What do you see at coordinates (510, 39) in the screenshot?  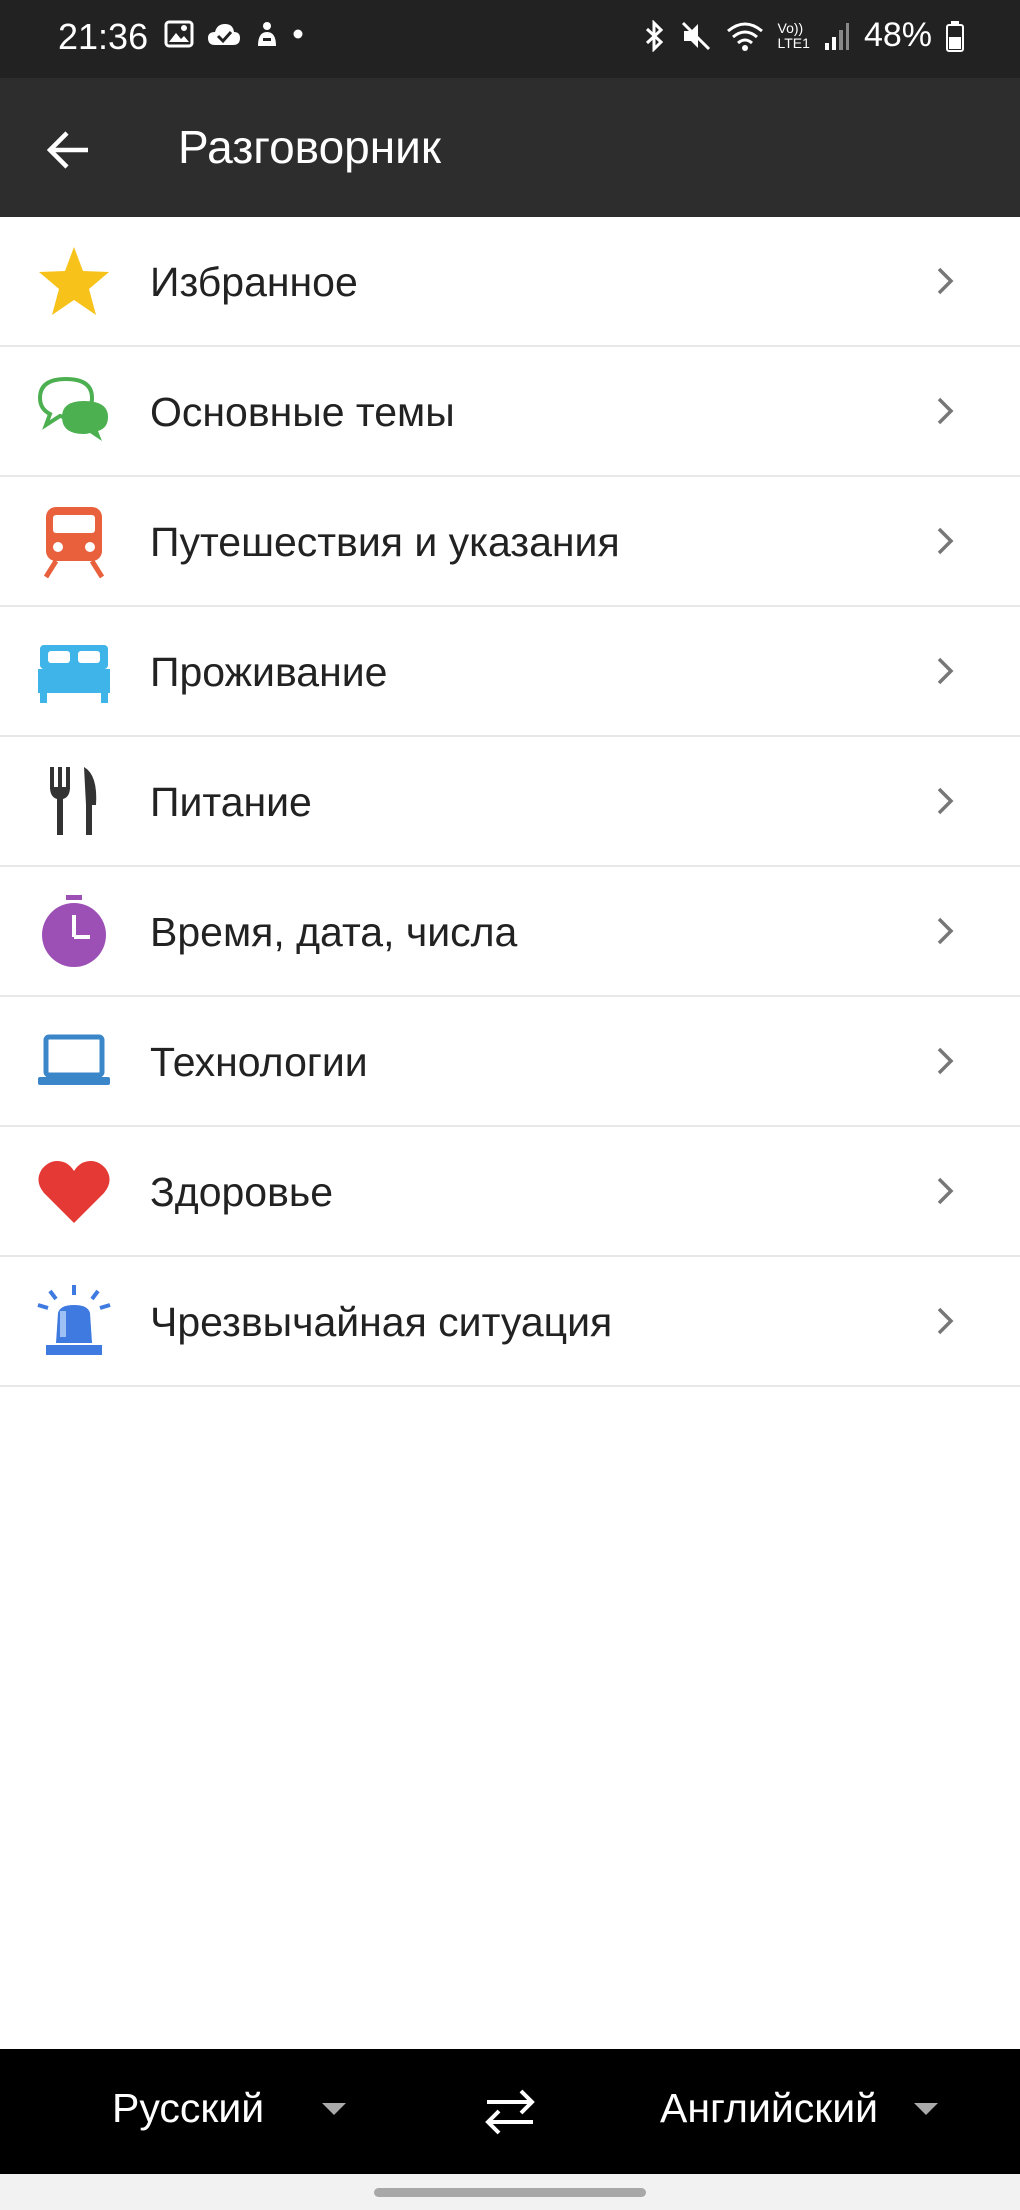 I see `status-bar: 21:36 Vo)) LTE1 48%` at bounding box center [510, 39].